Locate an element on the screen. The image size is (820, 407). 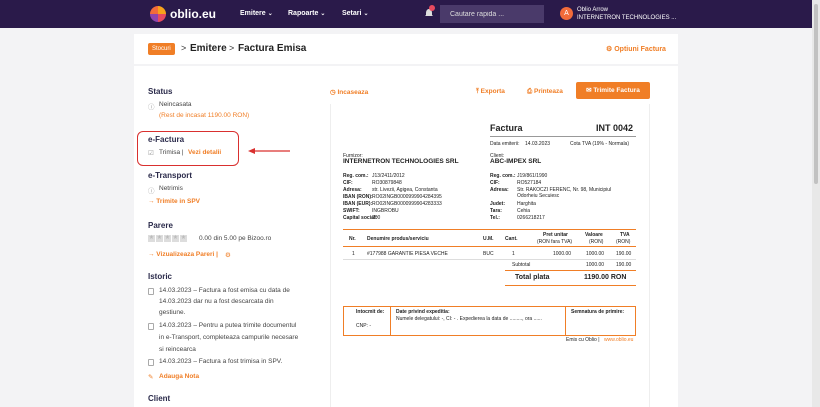
status-title: Status is located at coordinates (160, 91).